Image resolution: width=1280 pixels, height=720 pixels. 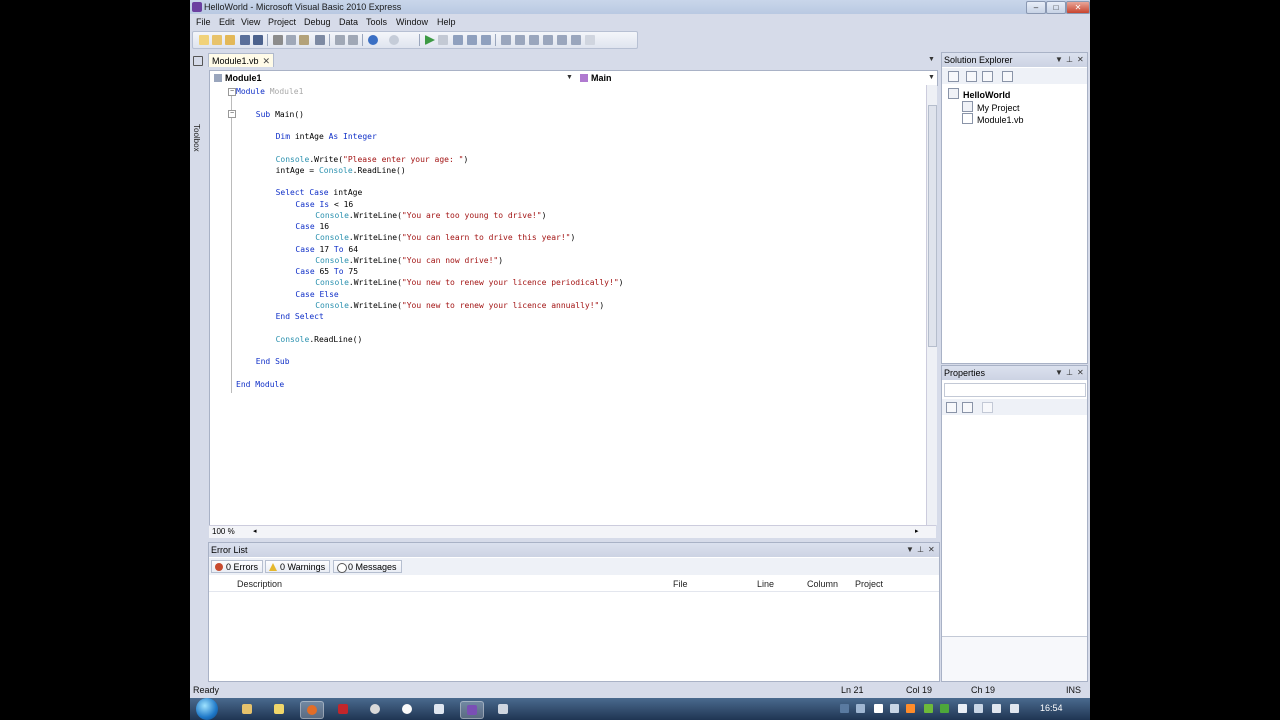 What do you see at coordinates (932, 226) in the screenshot?
I see `scrollbar-thumb` at bounding box center [932, 226].